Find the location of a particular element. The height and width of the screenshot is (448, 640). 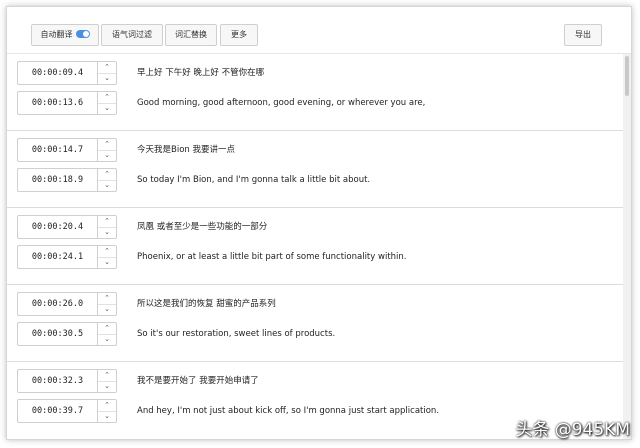

toolbar: 自动翻译 语气词过滤 词汇替换 更多 导出 is located at coordinates (319, 30).